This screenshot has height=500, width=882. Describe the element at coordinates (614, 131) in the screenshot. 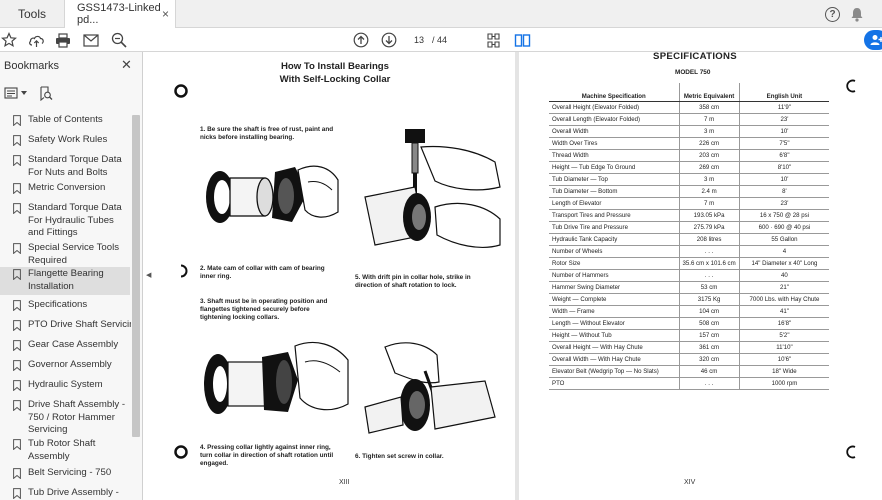

I see `table-cell: Overall Width` at that location.